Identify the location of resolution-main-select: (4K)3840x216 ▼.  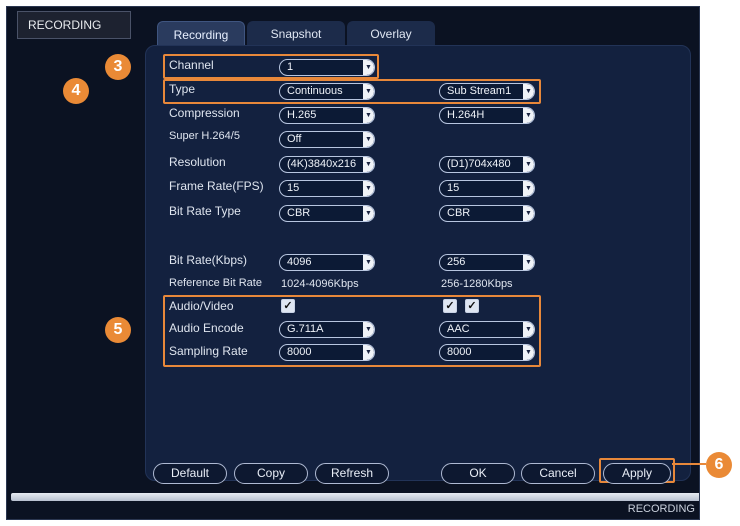
(327, 164).